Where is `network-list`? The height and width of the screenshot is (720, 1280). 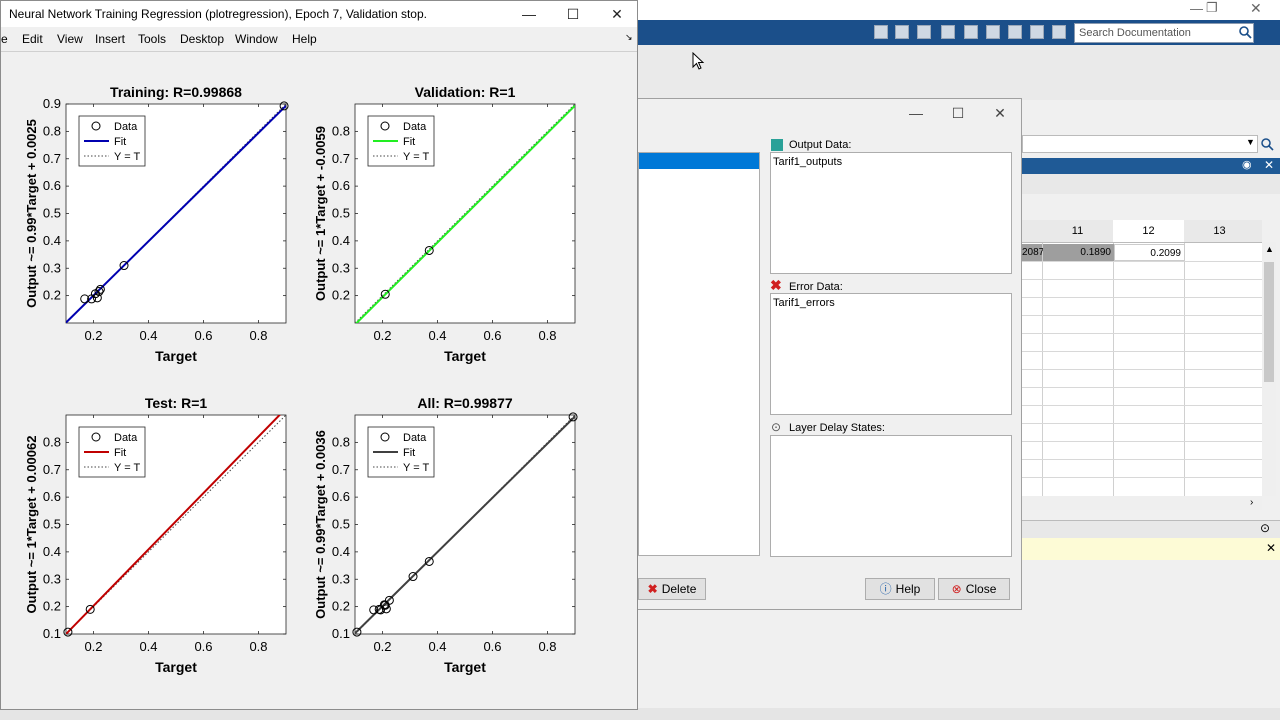 network-list is located at coordinates (699, 354).